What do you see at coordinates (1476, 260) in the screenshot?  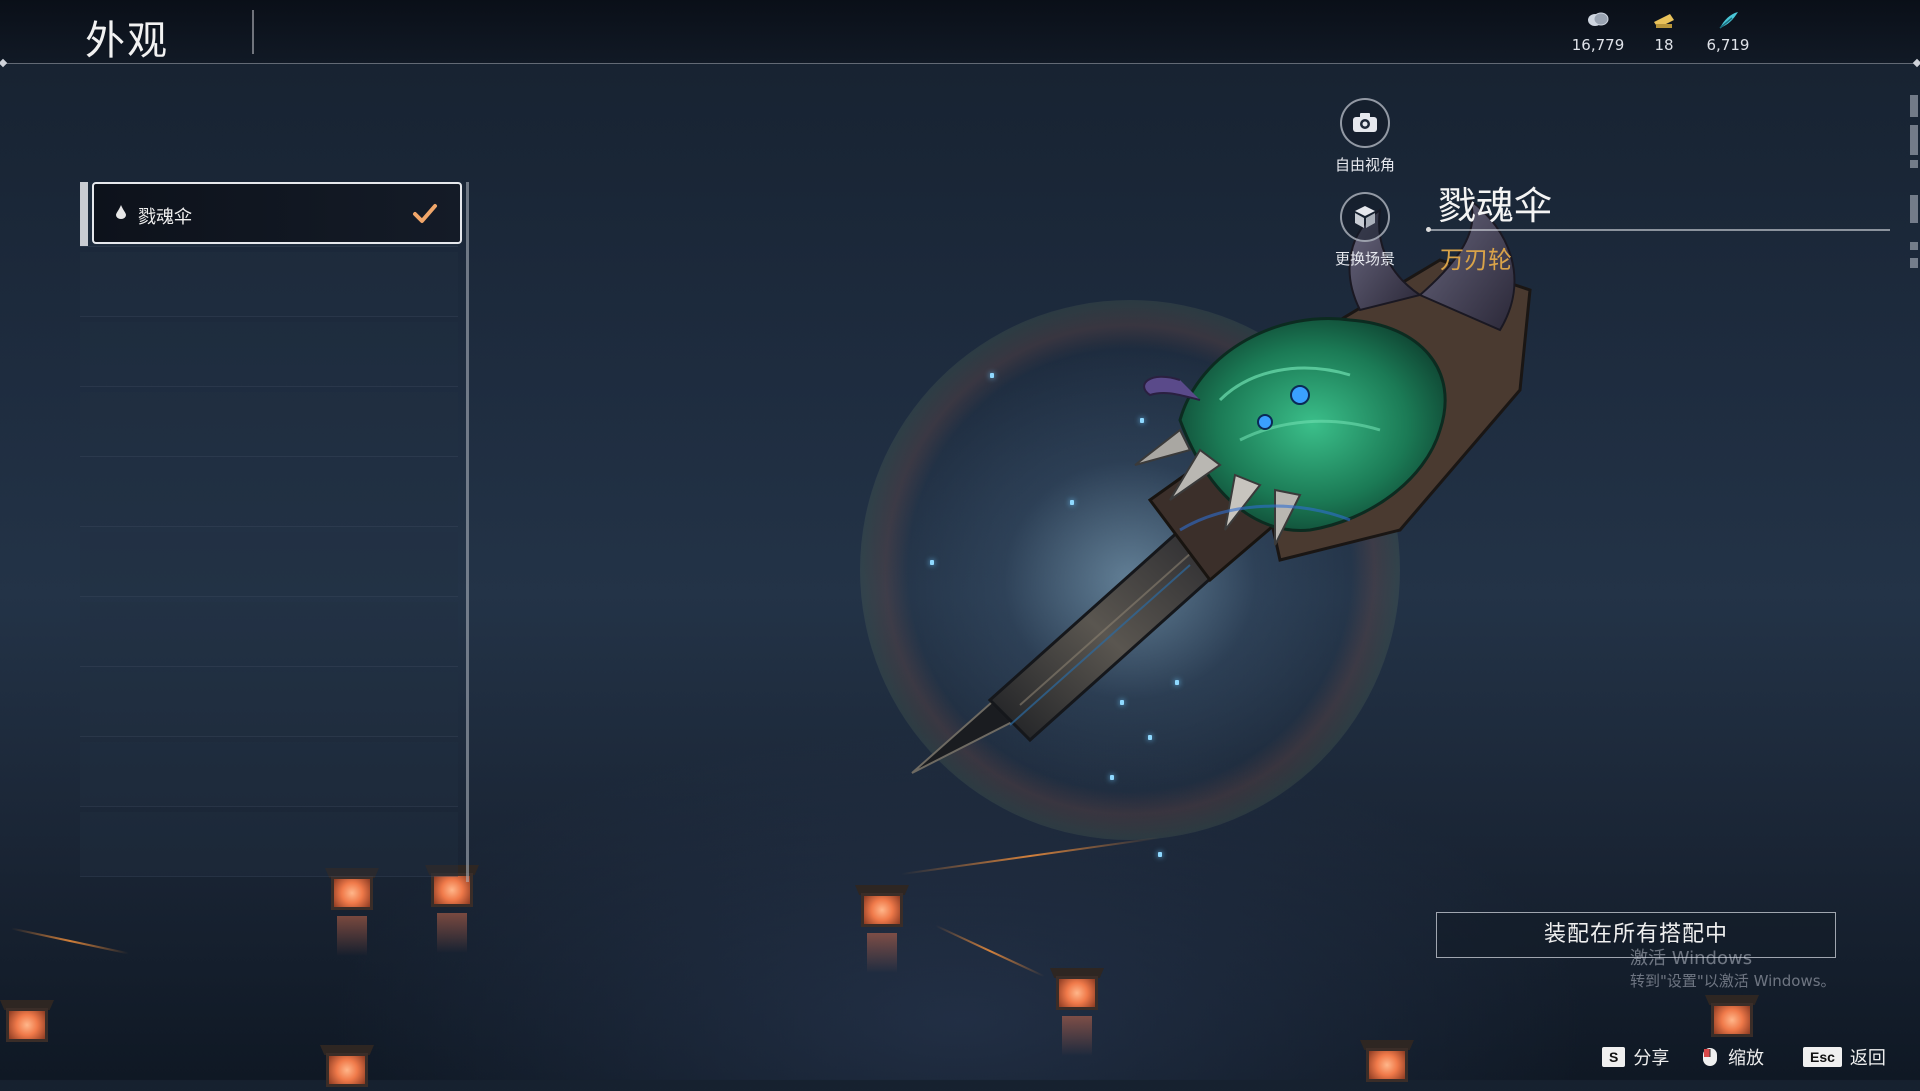 I see `item-type: 万刃轮` at bounding box center [1476, 260].